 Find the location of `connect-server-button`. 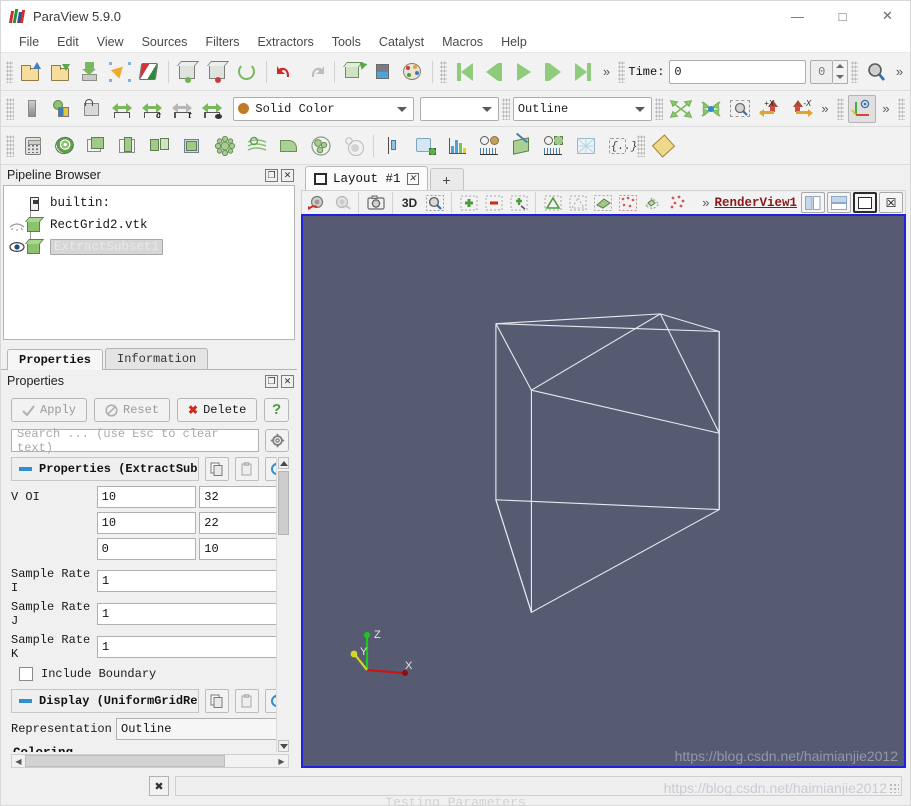

connect-server-button is located at coordinates (188, 72).